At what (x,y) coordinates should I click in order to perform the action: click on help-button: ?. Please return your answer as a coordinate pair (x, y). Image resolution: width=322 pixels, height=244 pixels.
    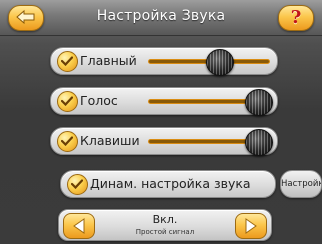
    Looking at the image, I should click on (296, 18).